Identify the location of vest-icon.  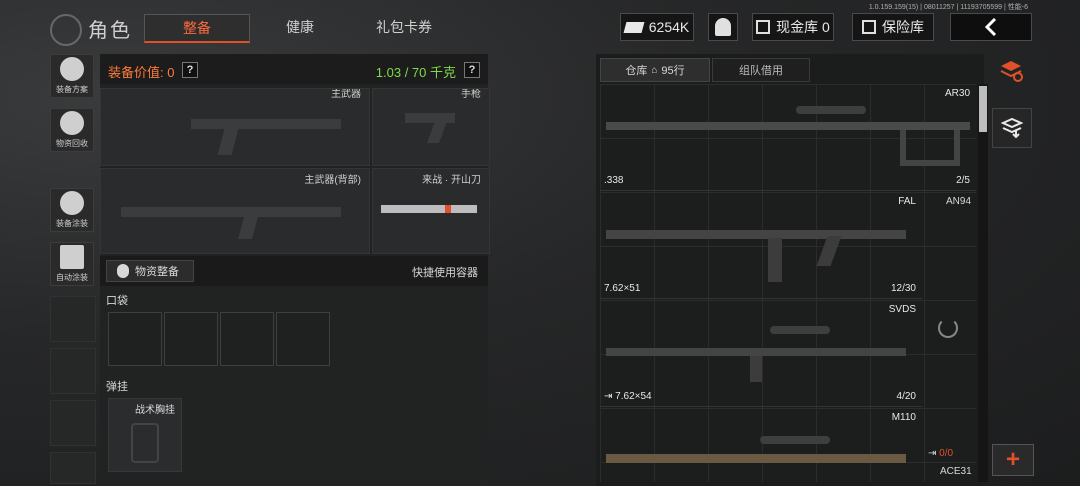
(145, 443).